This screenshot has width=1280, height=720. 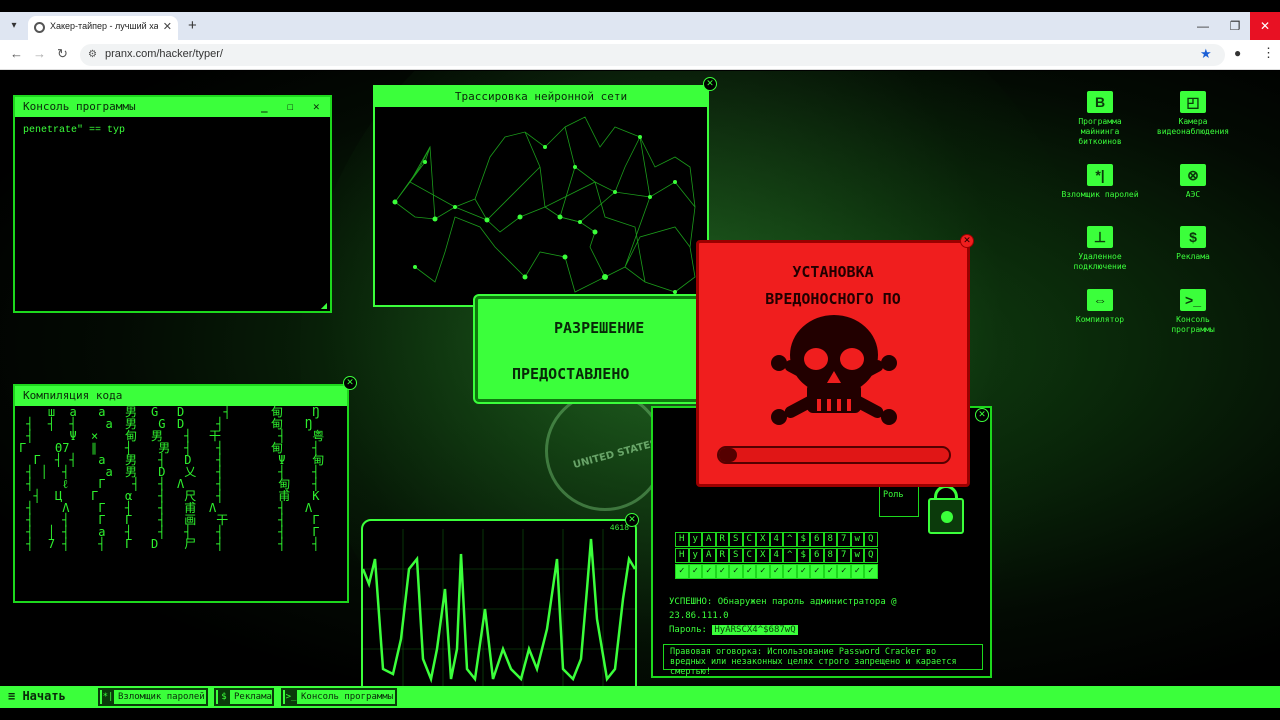 I want to click on ads-shortcut: $ Реклама, so click(x=1193, y=244).